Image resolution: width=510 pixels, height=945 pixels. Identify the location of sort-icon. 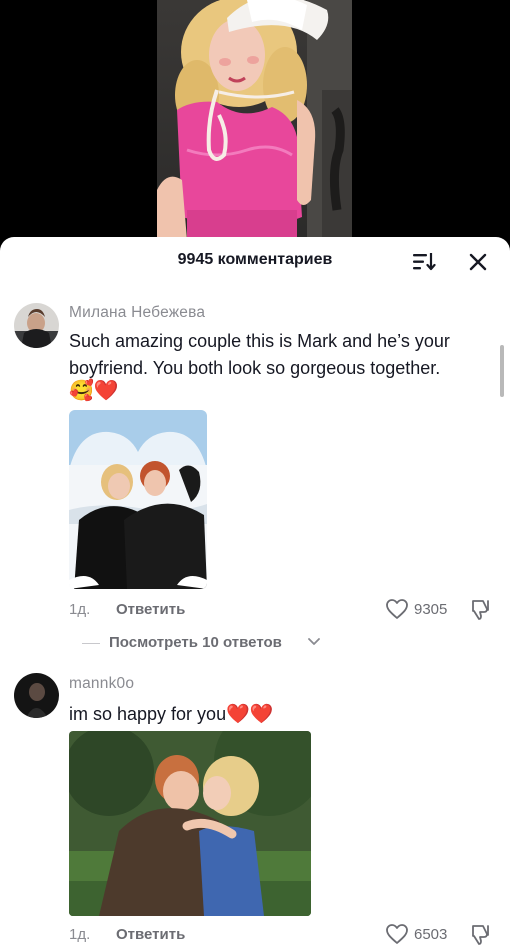
(424, 262).